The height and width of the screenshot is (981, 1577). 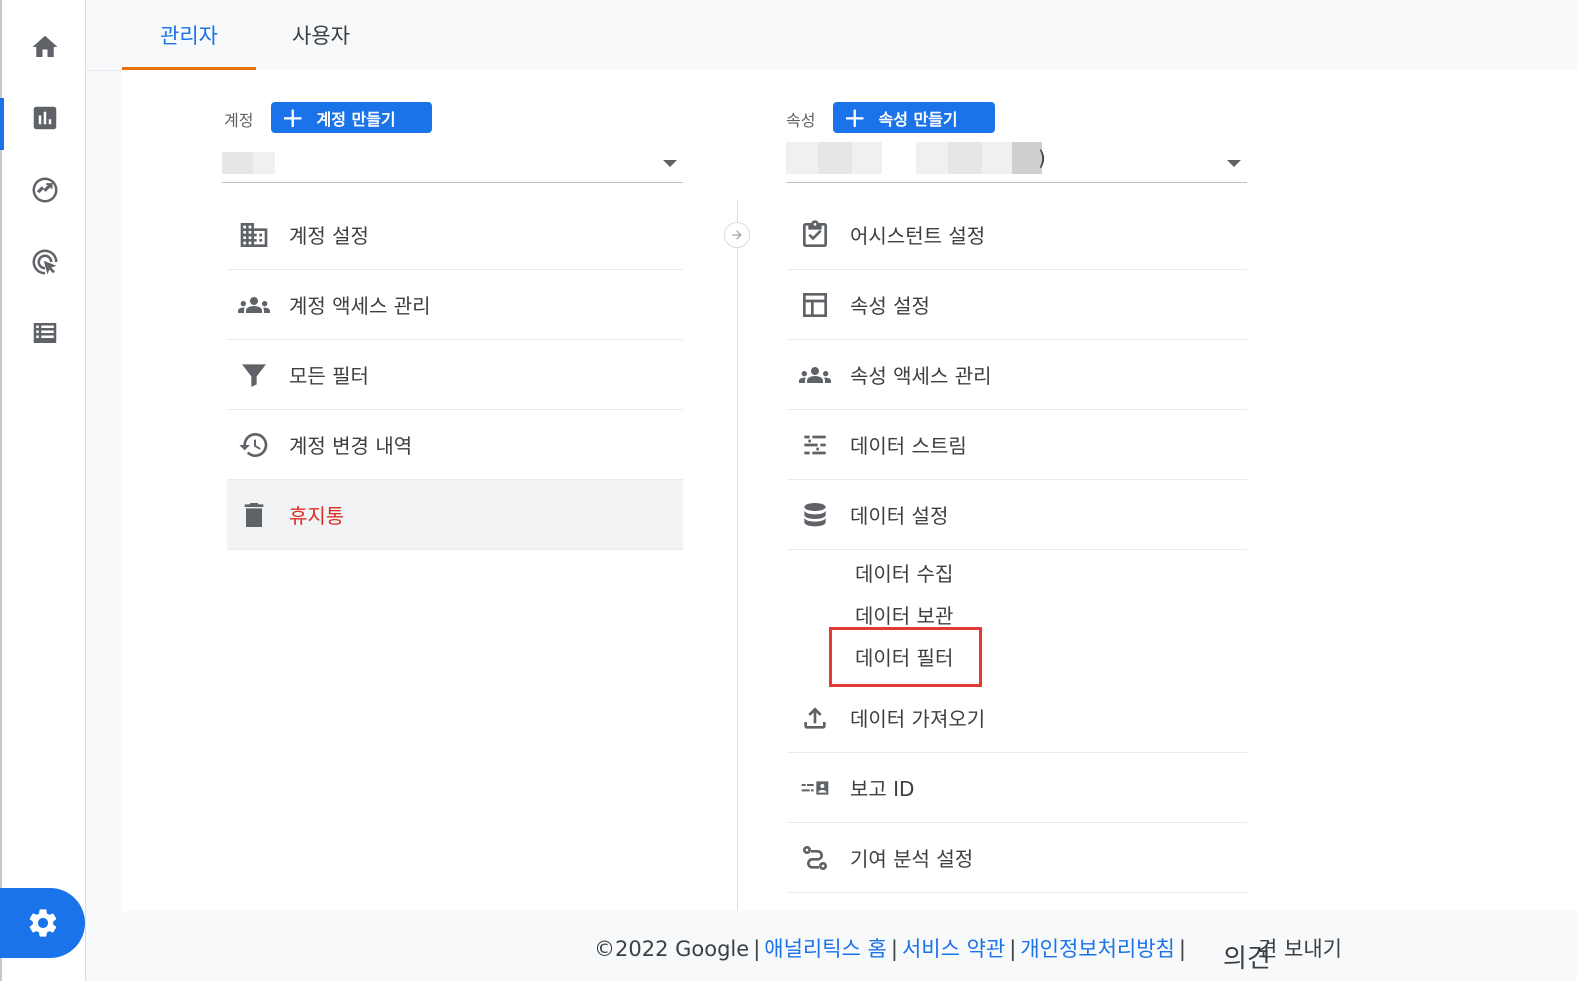 What do you see at coordinates (918, 236) in the screenshot?
I see `menu-item-label: 어시스턴트 설정` at bounding box center [918, 236].